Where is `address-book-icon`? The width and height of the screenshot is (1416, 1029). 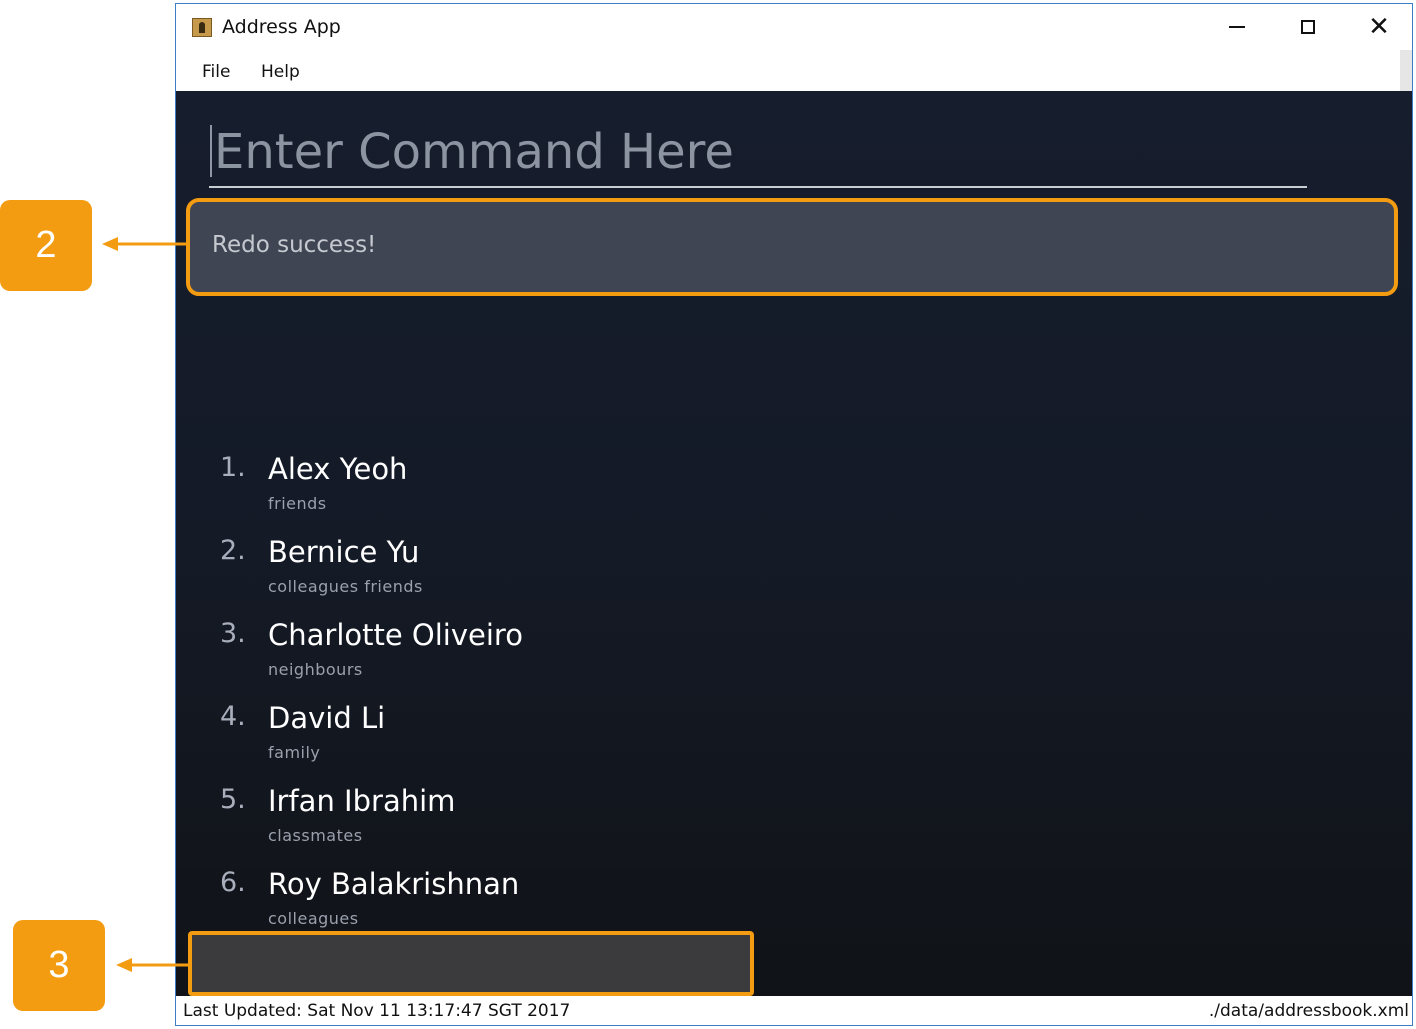
address-book-icon is located at coordinates (202, 27).